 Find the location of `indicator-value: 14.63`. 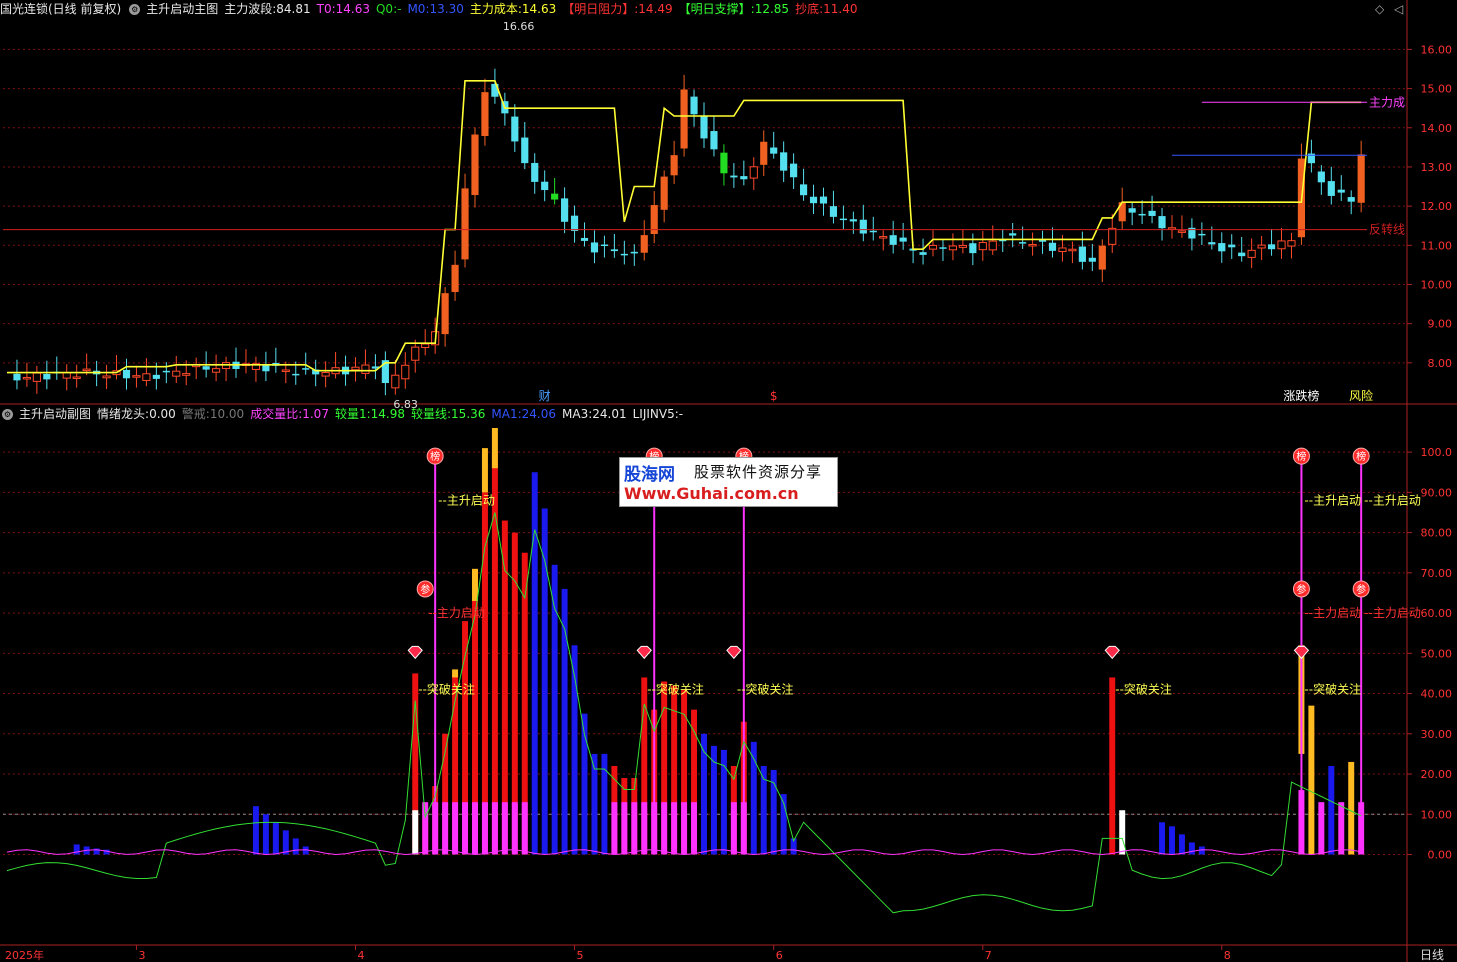

indicator-value: 14.63 is located at coordinates (352, 9).